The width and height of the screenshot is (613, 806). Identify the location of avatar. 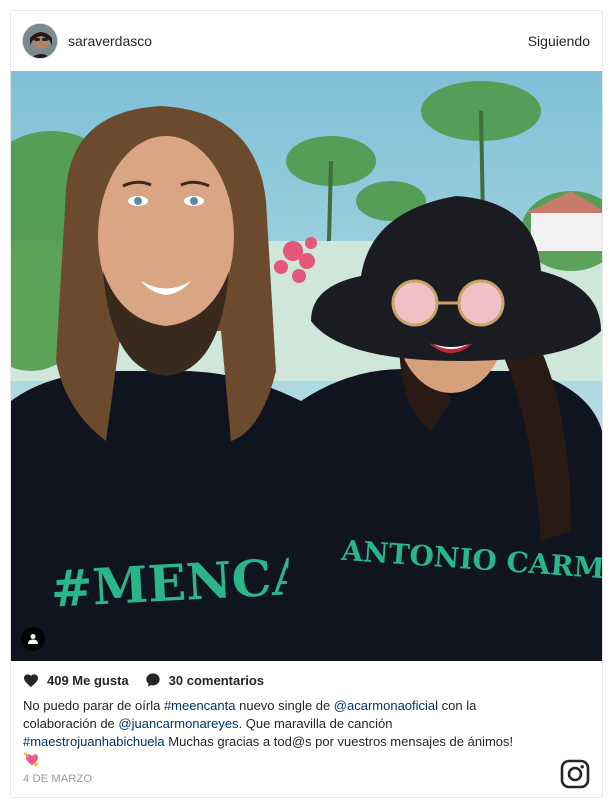
(40, 41).